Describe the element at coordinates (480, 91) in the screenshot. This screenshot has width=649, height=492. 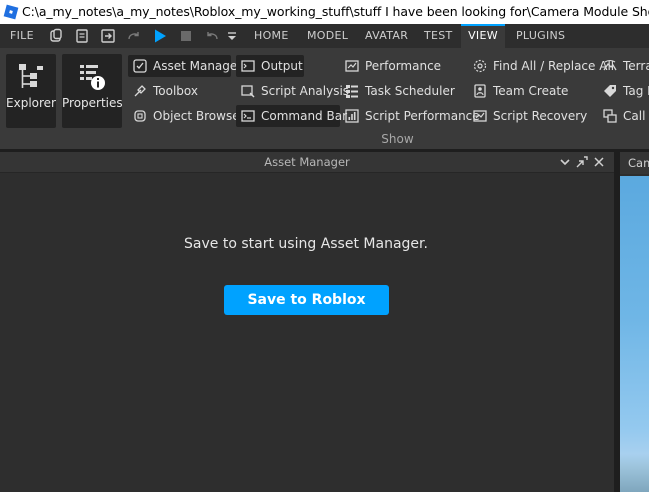
I see `team-create-icon` at that location.